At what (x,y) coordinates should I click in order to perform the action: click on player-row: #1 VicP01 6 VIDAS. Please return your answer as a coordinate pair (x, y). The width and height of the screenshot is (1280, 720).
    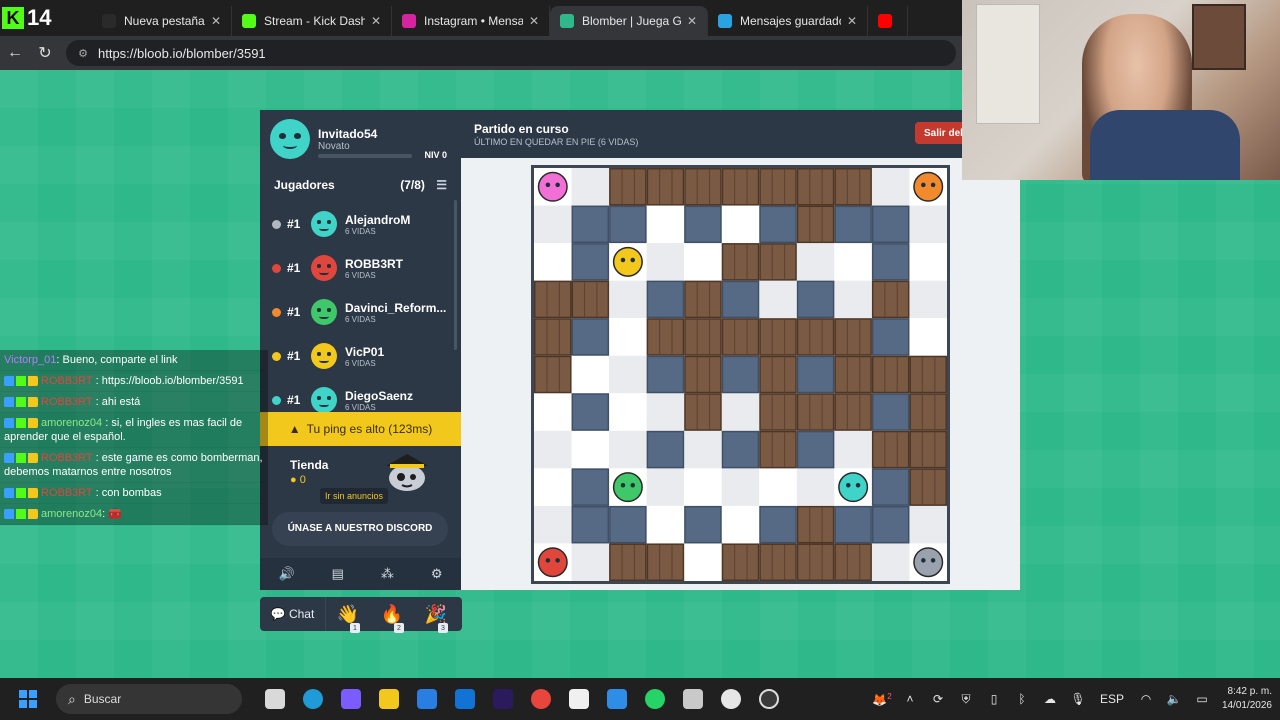
    Looking at the image, I should click on (360, 356).